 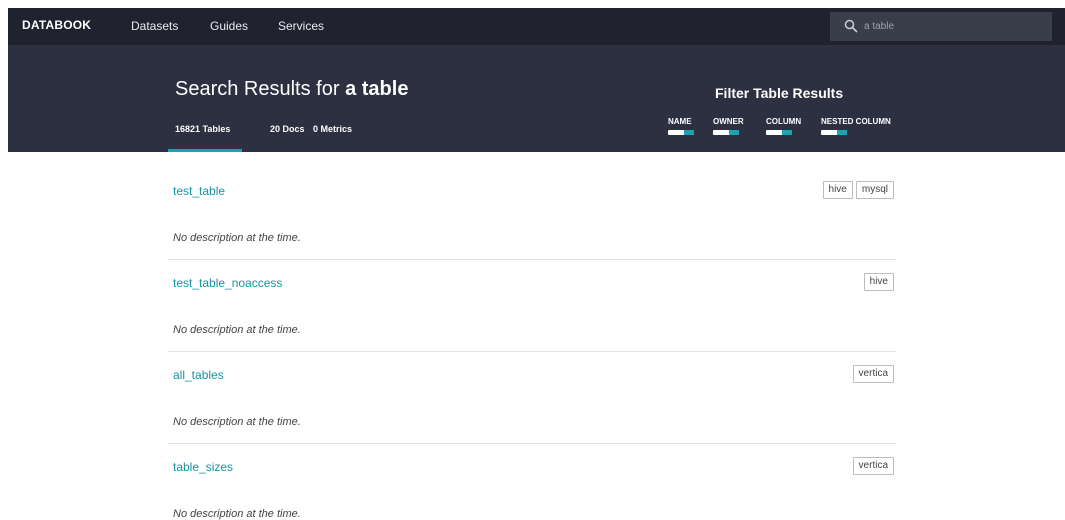 What do you see at coordinates (257, 89) in the screenshot?
I see `title-prefix: Search Results for` at bounding box center [257, 89].